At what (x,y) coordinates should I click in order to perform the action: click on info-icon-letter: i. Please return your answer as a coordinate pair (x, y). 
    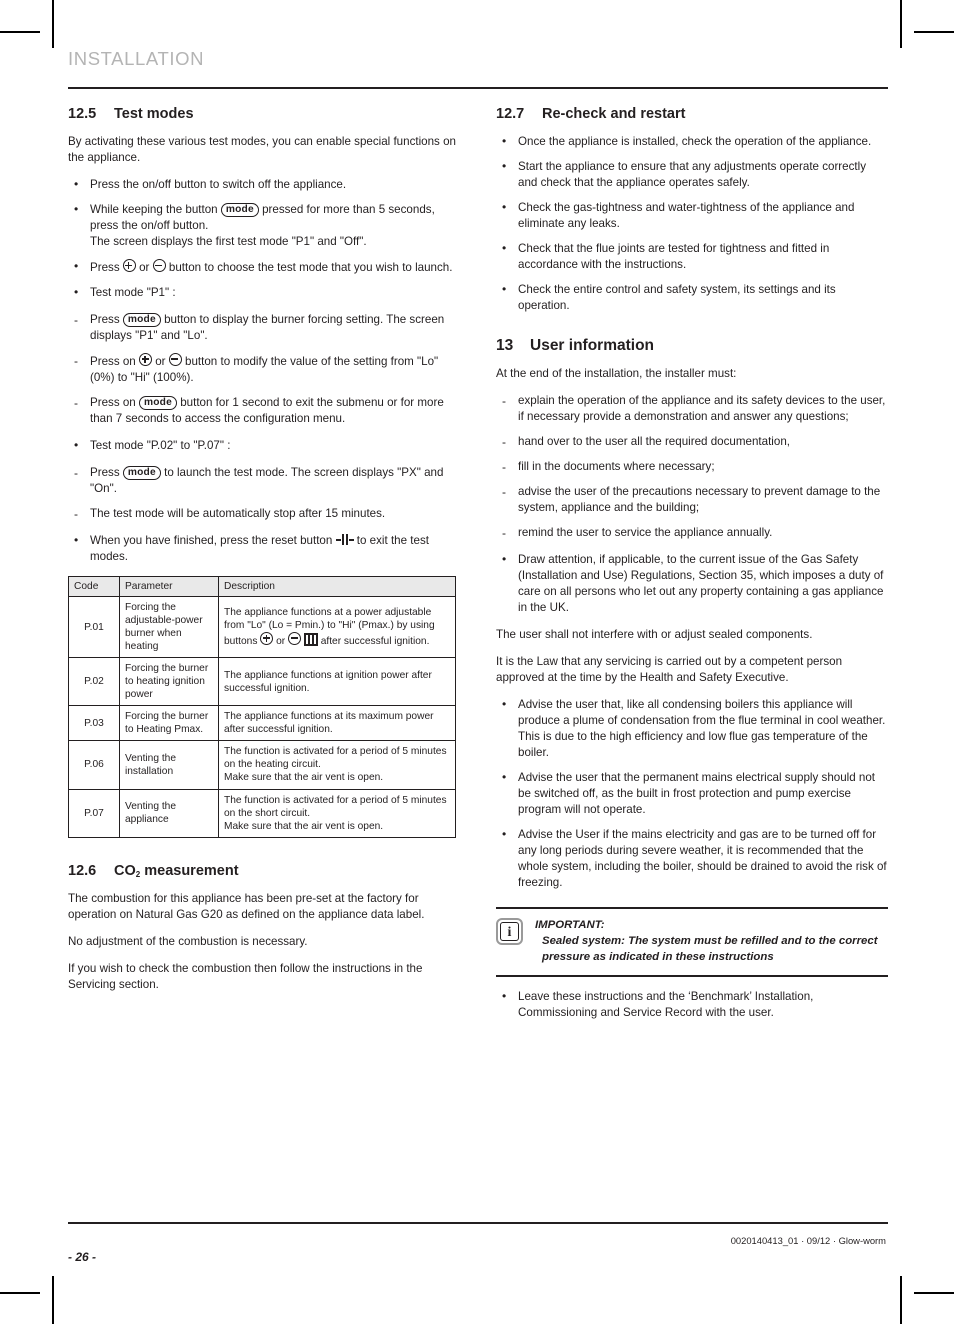
    Looking at the image, I should click on (509, 933).